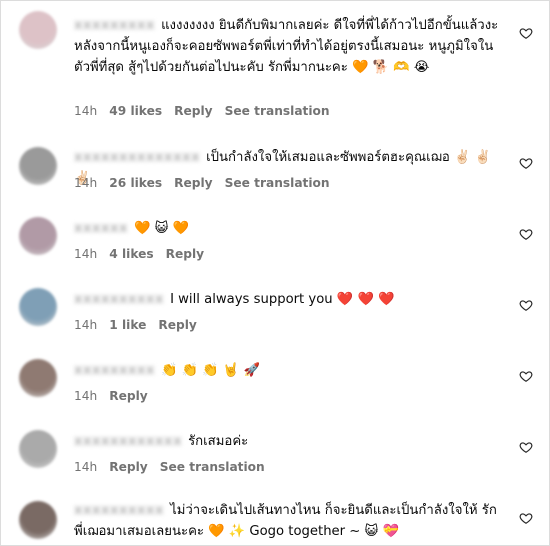 The width and height of the screenshot is (550, 546). Describe the element at coordinates (127, 325) in the screenshot. I see `likes-count: 1 like` at that location.